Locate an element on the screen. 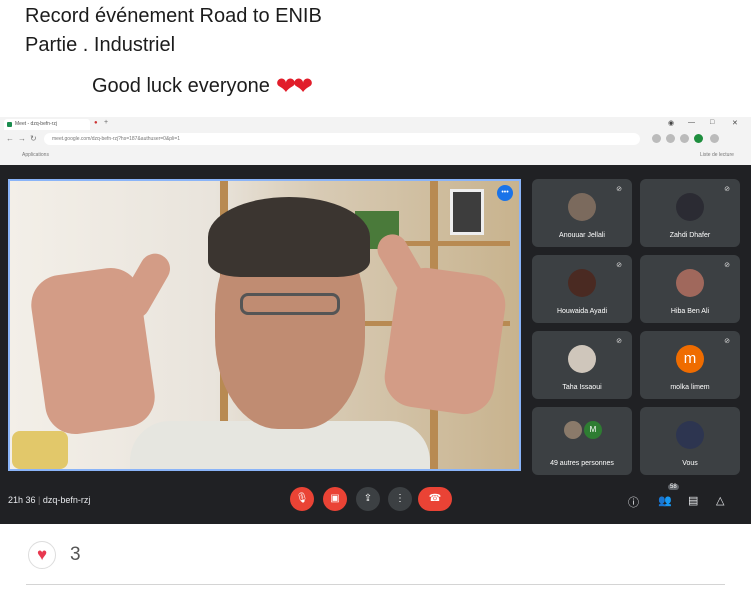  participant-tile: ⊘ Zahdi Dhafer is located at coordinates (690, 213).